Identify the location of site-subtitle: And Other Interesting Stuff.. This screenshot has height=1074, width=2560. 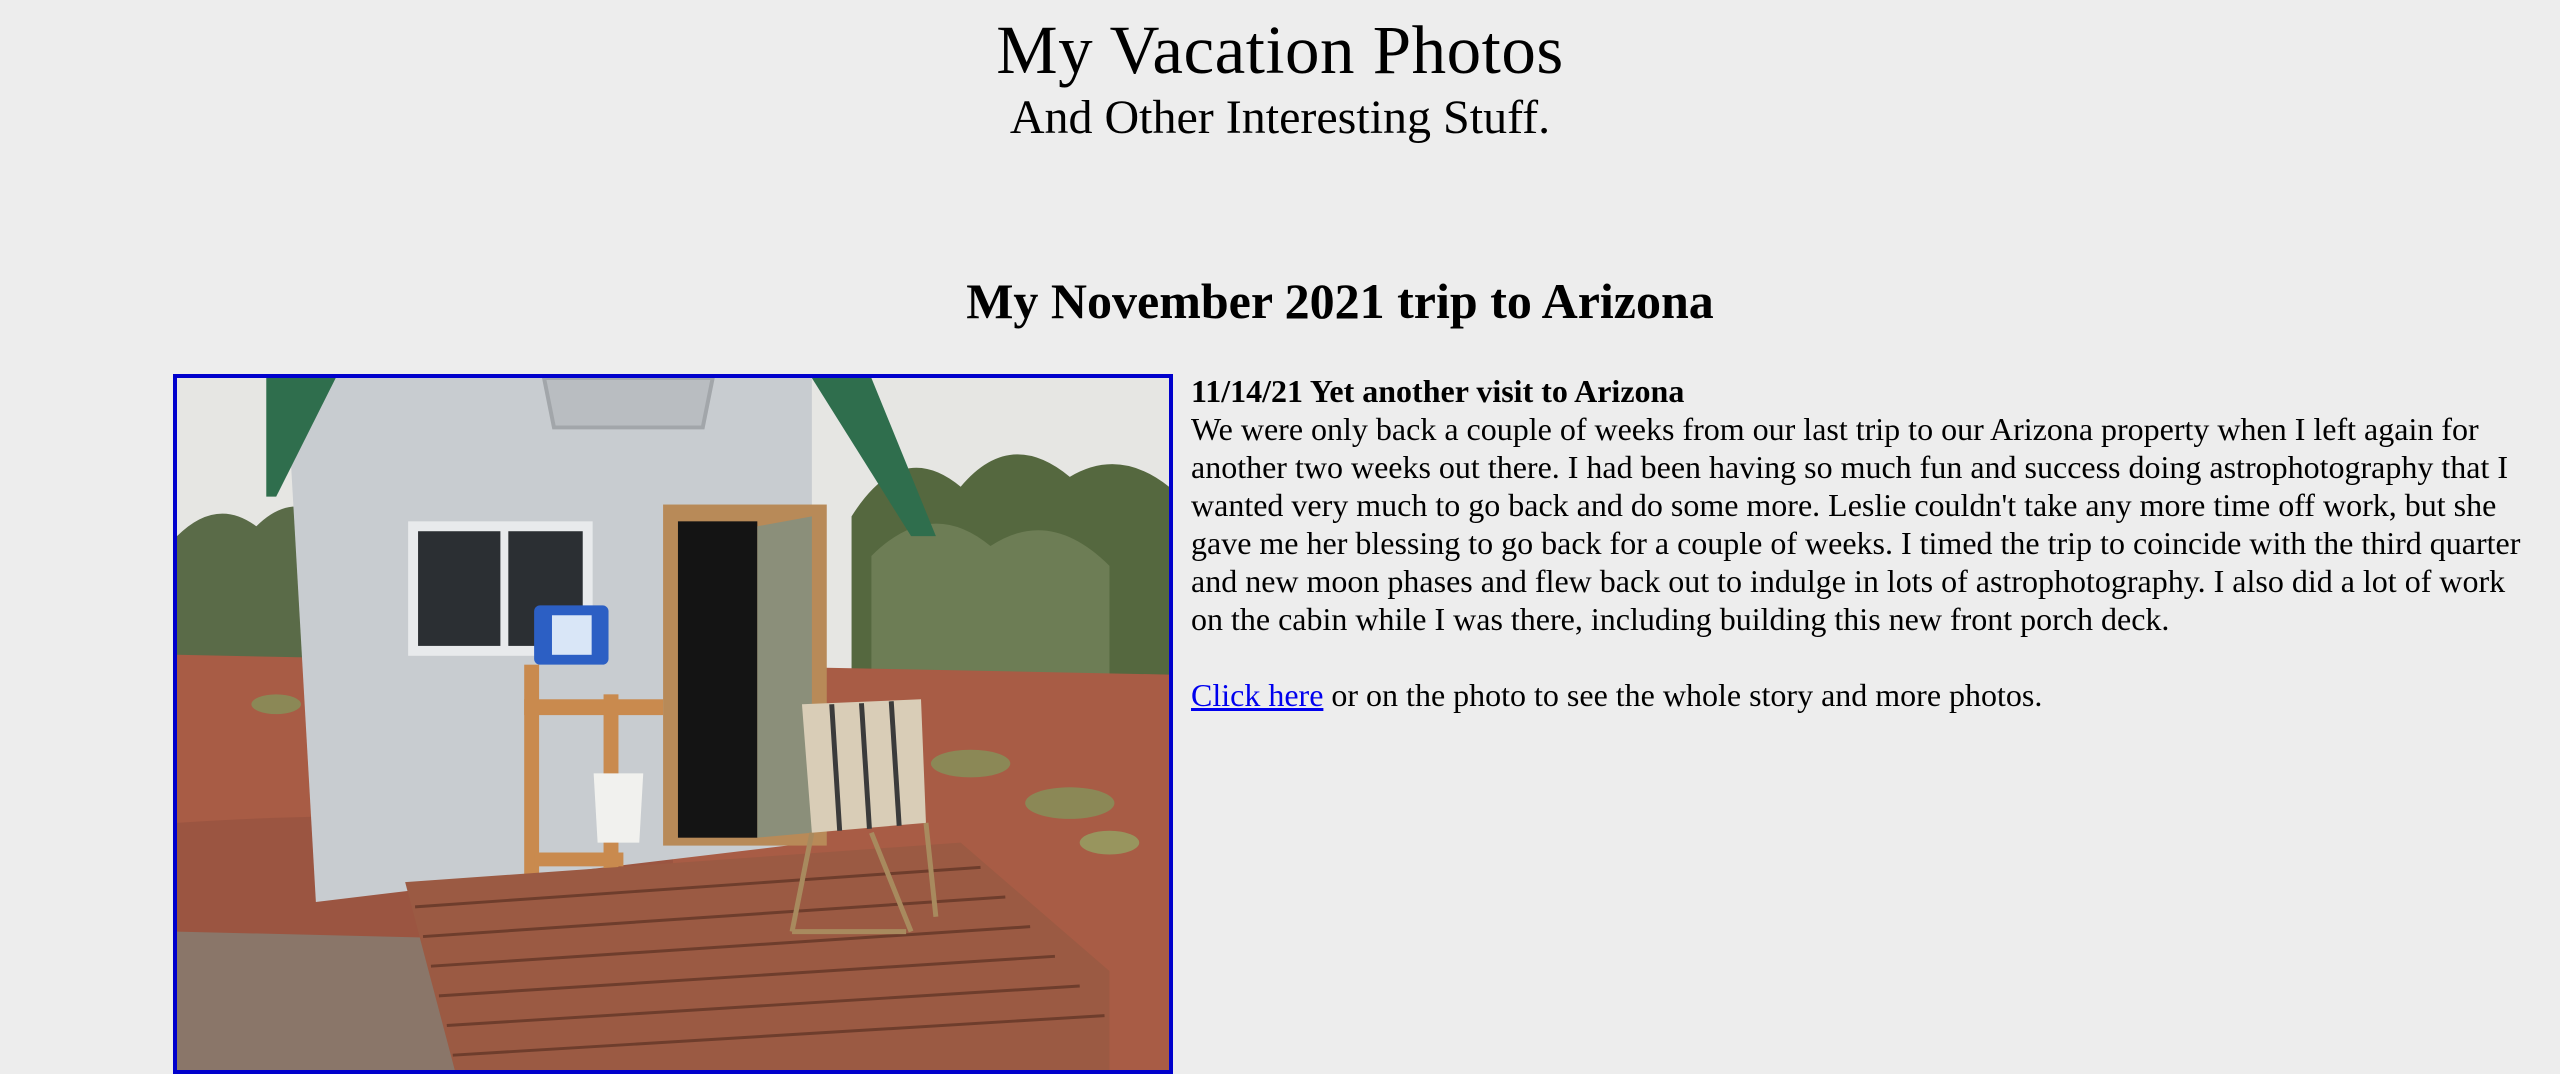
(1280, 117).